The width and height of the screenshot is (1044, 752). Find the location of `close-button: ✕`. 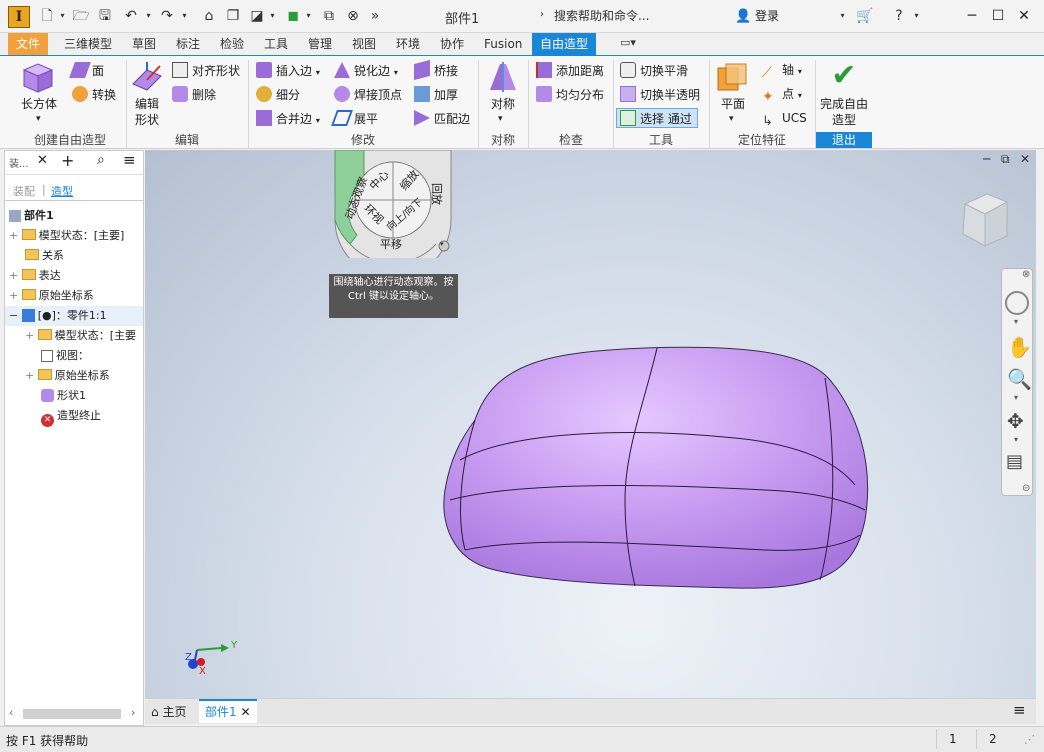

close-button: ✕ is located at coordinates (1024, 17).